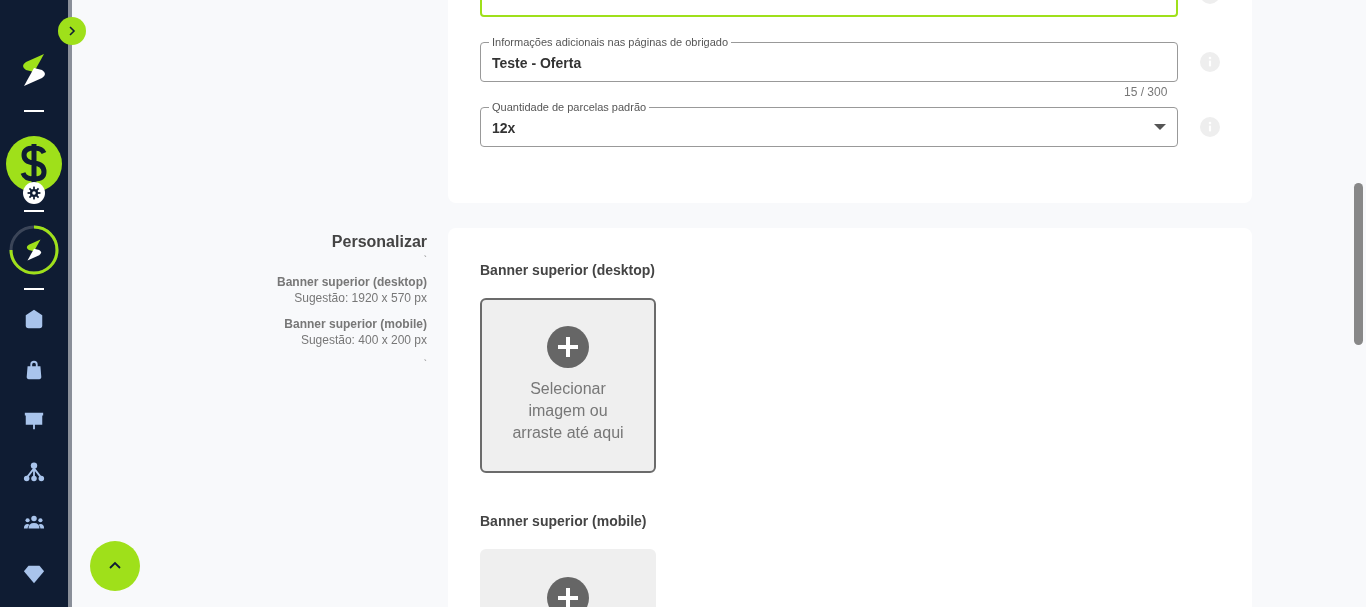 The width and height of the screenshot is (1366, 607). What do you see at coordinates (34, 472) in the screenshot?
I see `network-icon` at bounding box center [34, 472].